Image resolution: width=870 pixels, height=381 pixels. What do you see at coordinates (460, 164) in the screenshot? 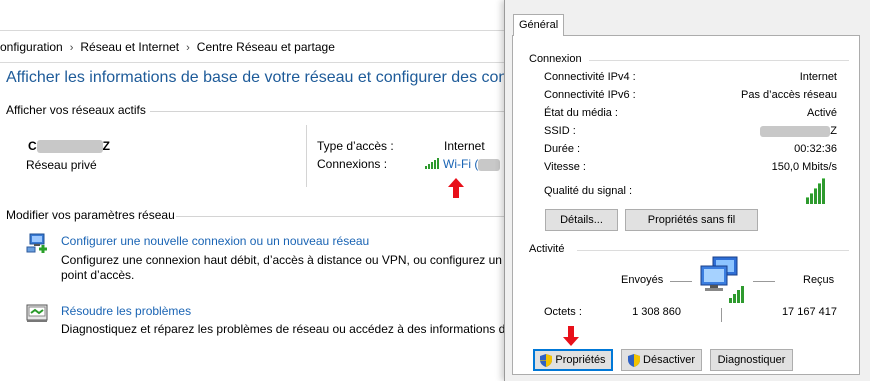
I see `wifi-link-text: Wi-Fi (` at bounding box center [460, 164].